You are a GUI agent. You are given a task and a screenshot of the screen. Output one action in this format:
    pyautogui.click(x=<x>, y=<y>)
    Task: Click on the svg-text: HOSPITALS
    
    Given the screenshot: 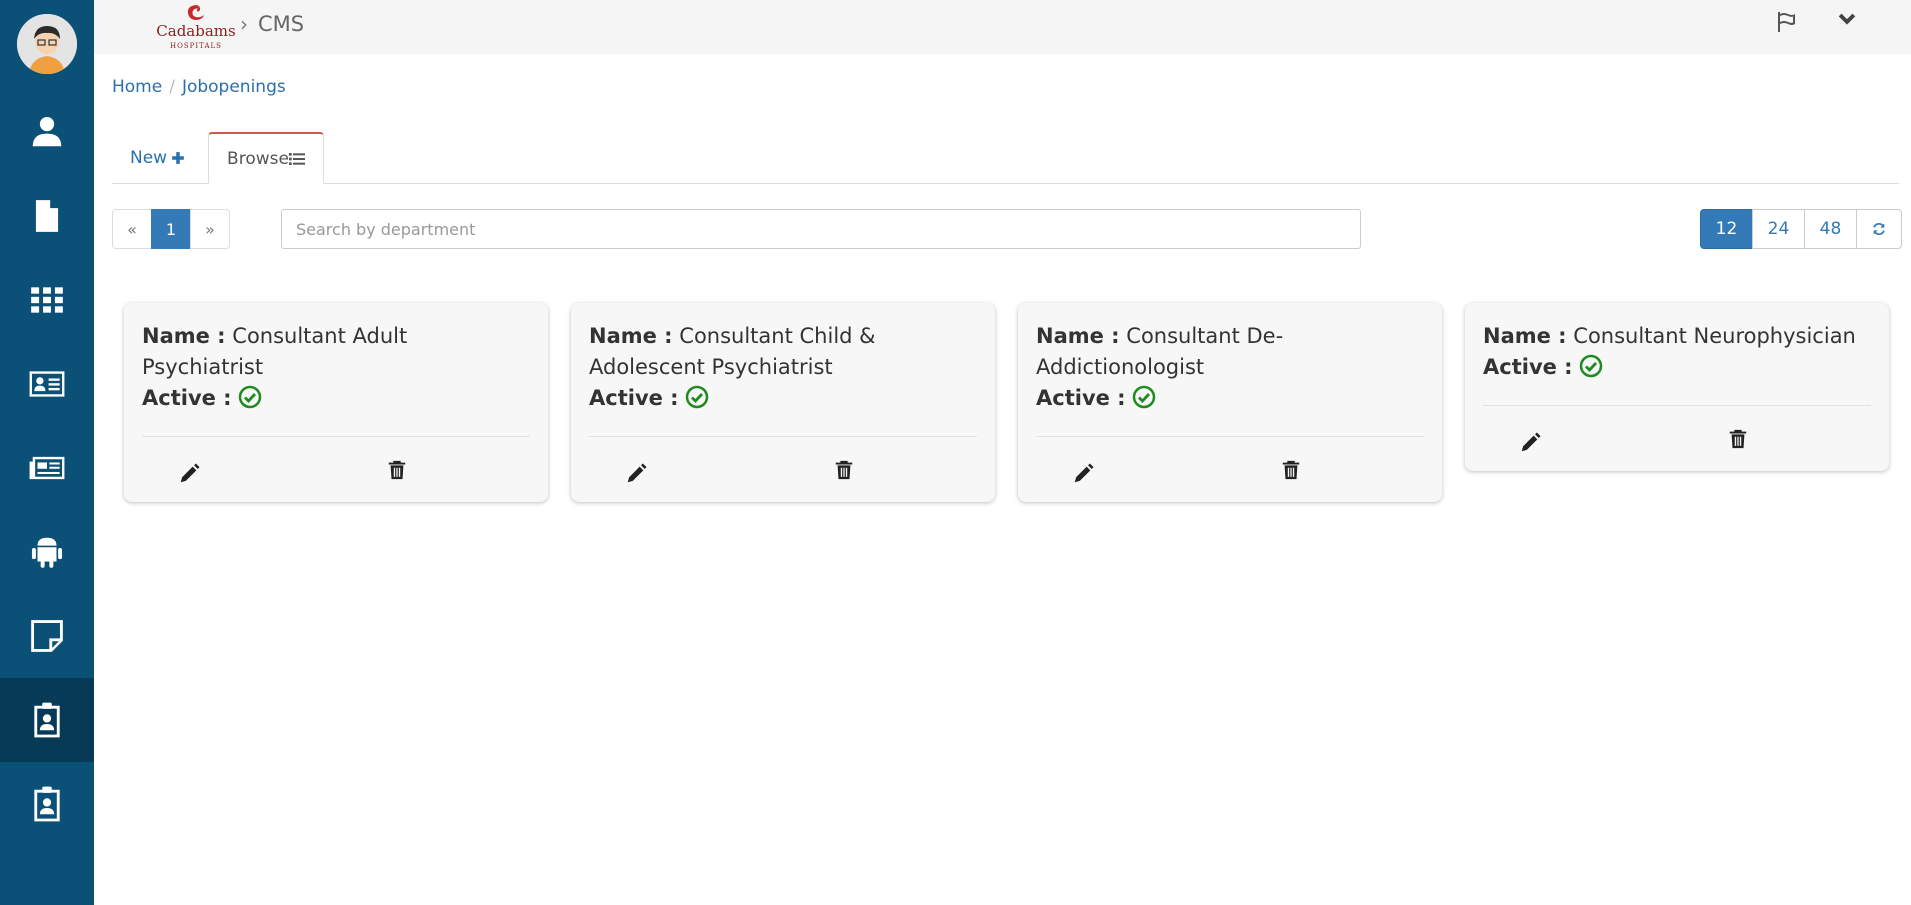 What is the action you would take?
    pyautogui.click(x=196, y=46)
    